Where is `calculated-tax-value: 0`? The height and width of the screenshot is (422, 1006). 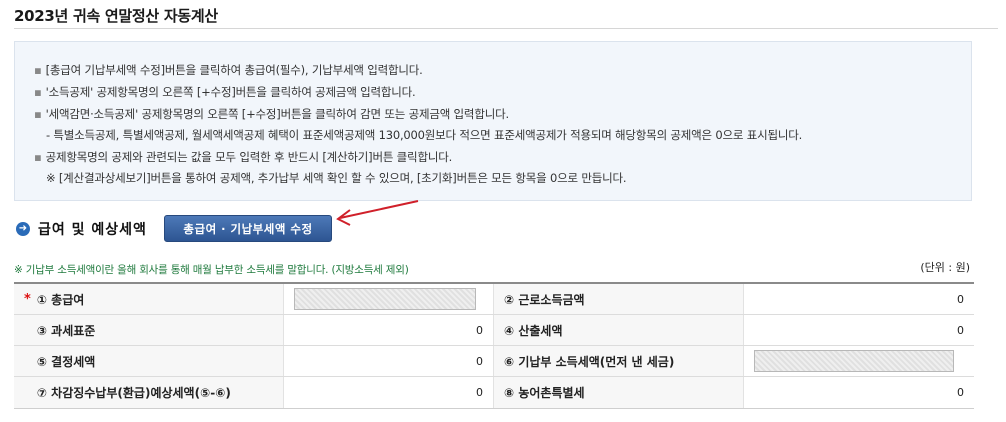 calculated-tax-value: 0 is located at coordinates (960, 330).